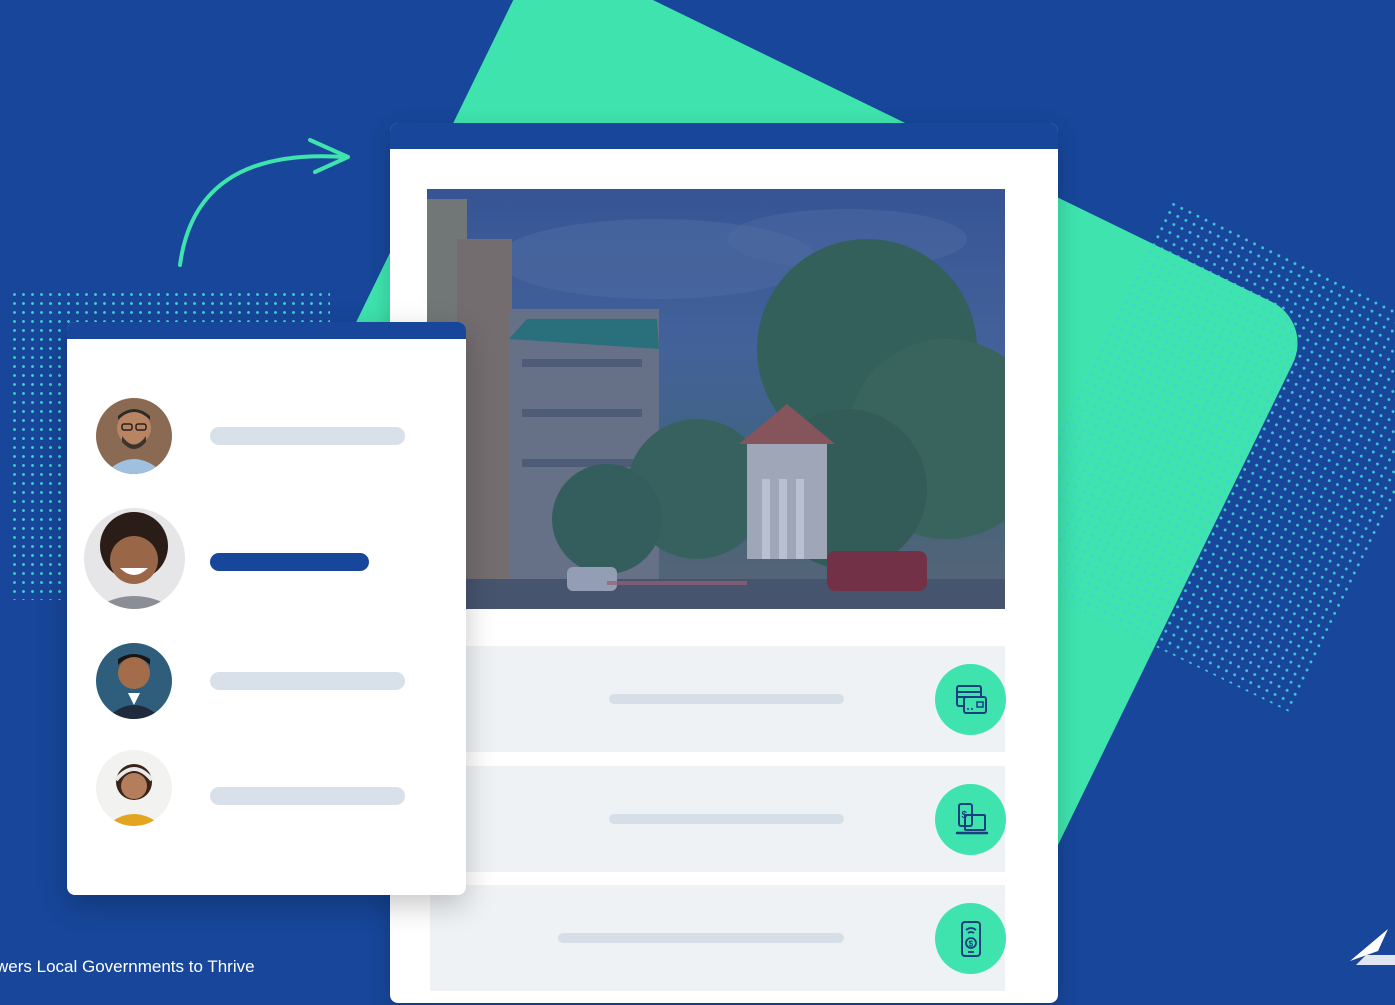 The image size is (1395, 1005). What do you see at coordinates (266, 330) in the screenshot?
I see `contacts-card-header-bar` at bounding box center [266, 330].